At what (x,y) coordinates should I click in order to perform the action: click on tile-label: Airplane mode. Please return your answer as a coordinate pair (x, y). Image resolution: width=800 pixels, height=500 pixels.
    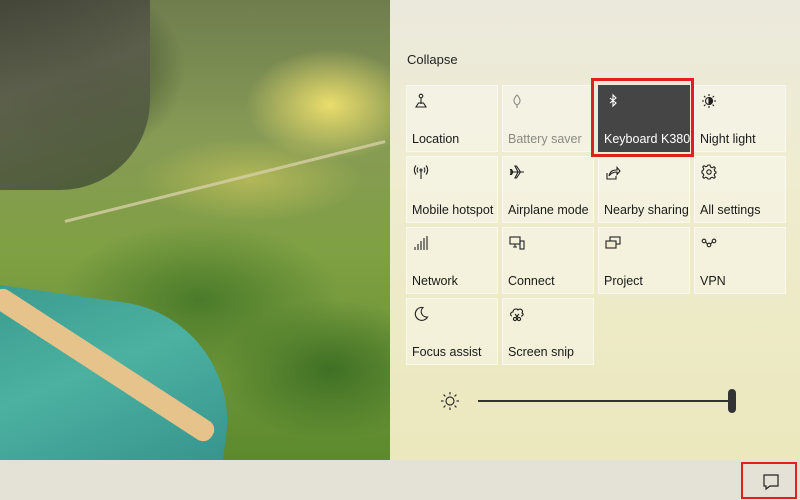
    Looking at the image, I should click on (548, 210).